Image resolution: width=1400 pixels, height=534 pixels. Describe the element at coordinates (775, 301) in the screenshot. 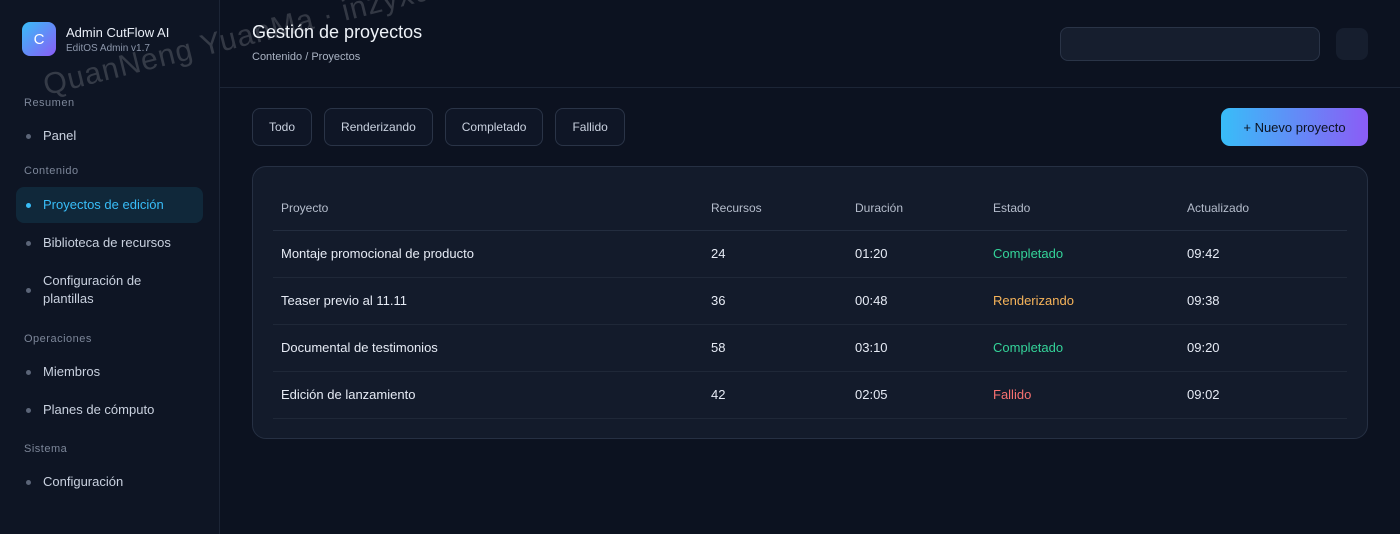

I see `cell-resources: 36` at that location.